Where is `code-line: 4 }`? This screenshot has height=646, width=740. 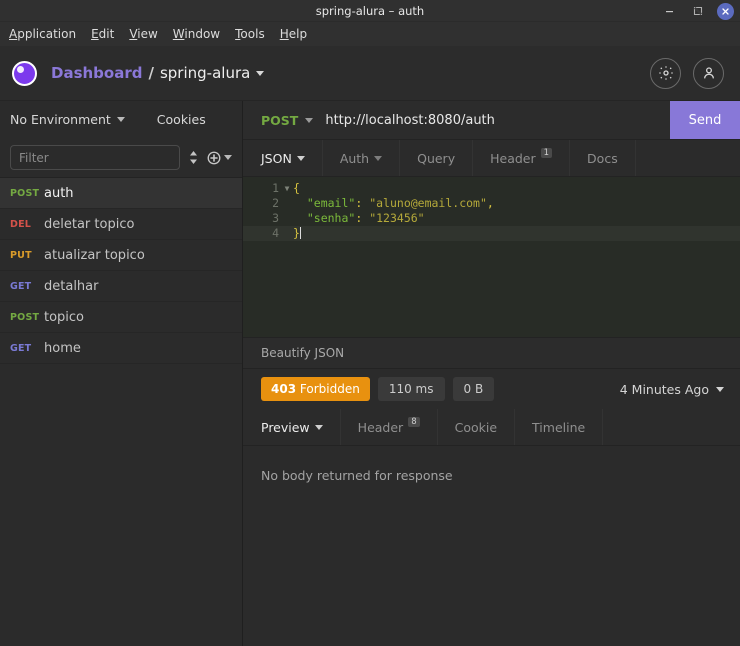 code-line: 4 } is located at coordinates (491, 233).